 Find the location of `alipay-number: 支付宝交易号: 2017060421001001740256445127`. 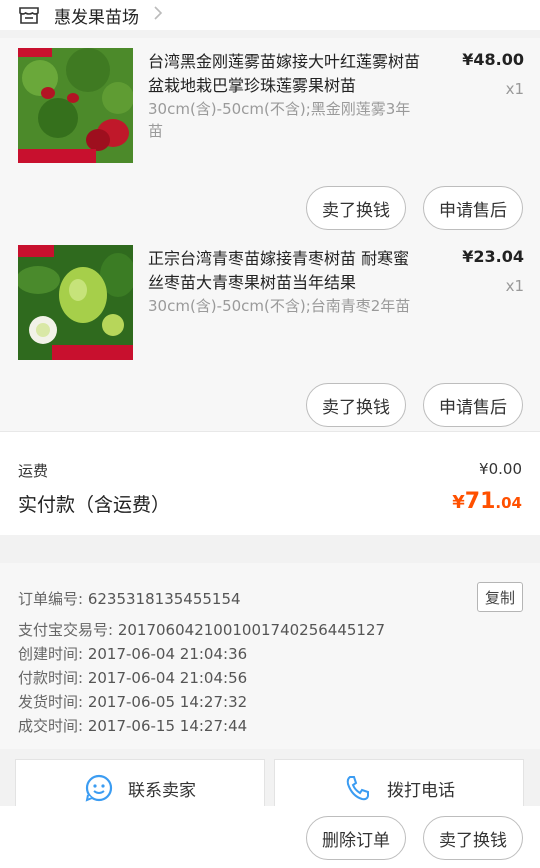

alipay-number: 支付宝交易号: 2017060421001001740256445127 is located at coordinates (201, 629).